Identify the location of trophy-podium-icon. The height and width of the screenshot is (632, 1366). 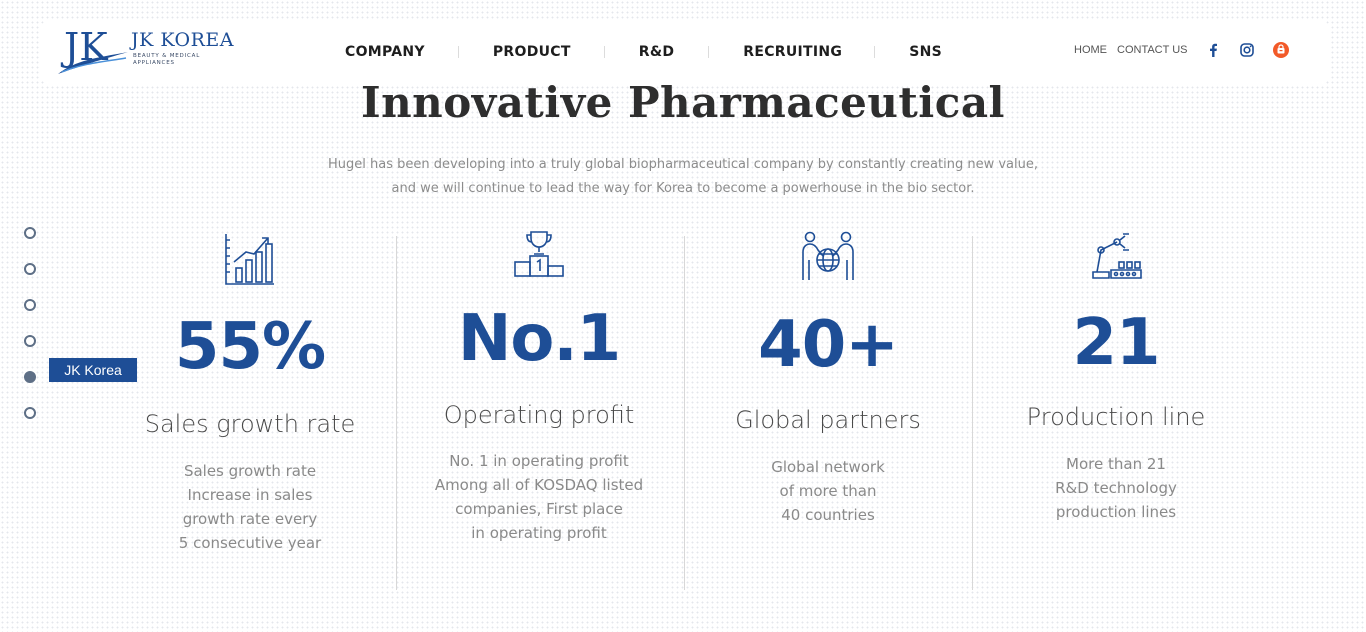
(539, 254).